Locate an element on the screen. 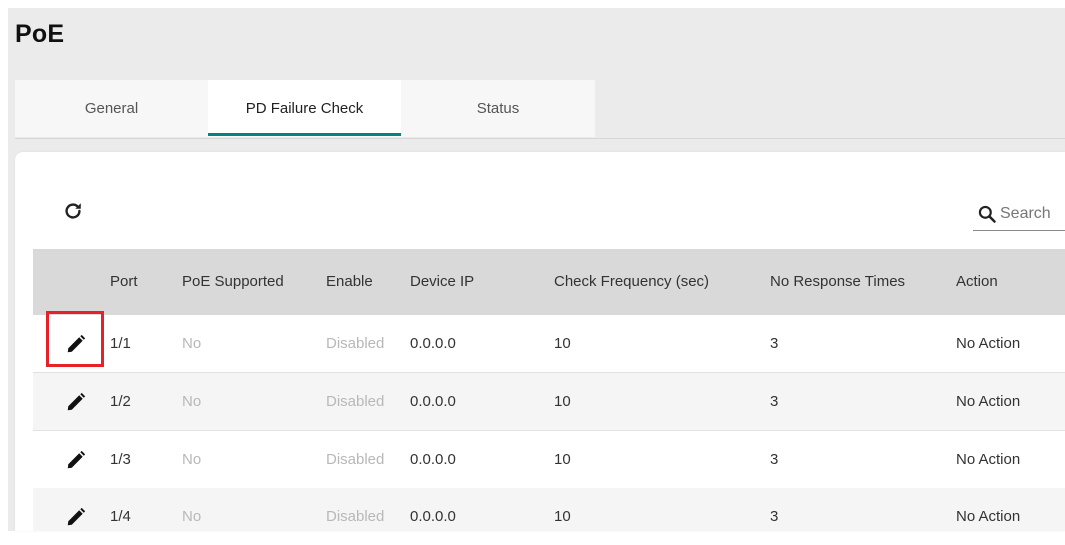  refresh-button is located at coordinates (73, 211).